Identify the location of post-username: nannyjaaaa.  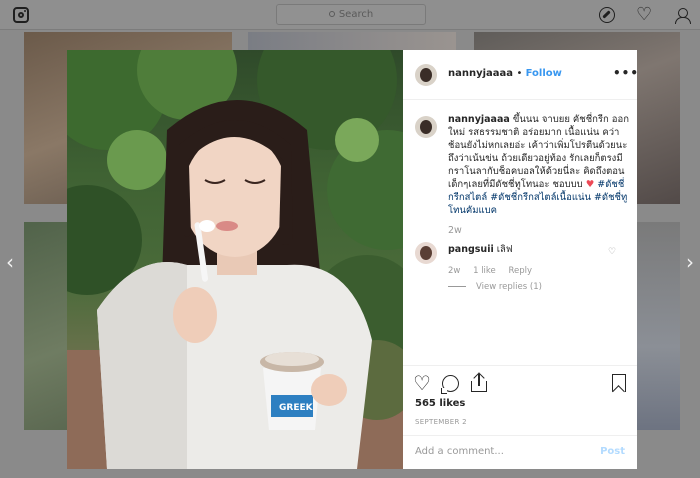
(480, 73).